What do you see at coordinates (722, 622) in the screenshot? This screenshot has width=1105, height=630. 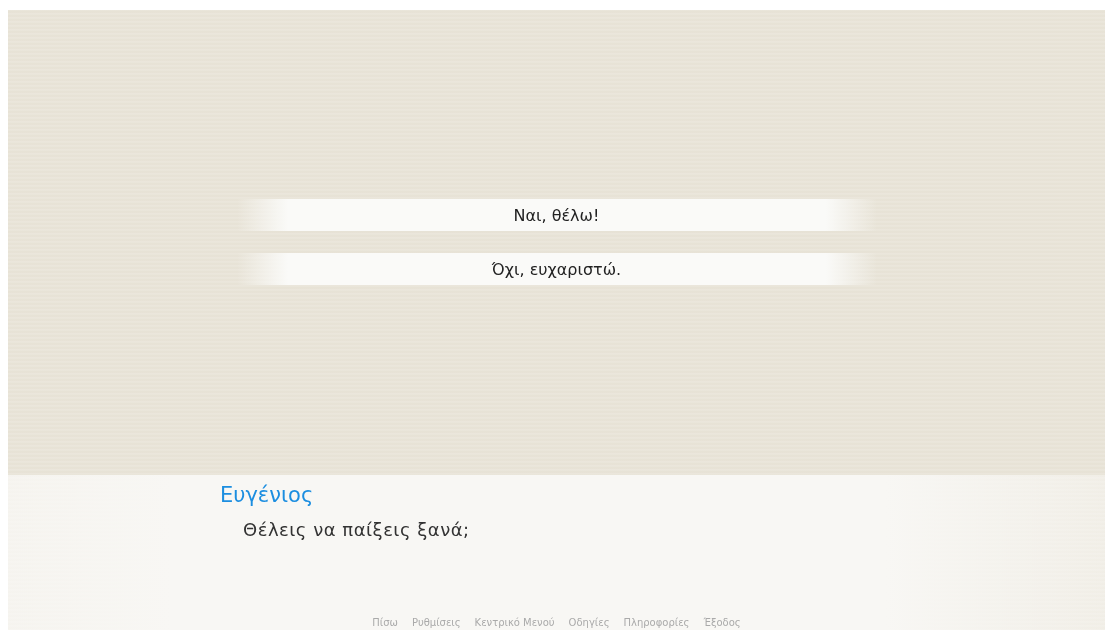 I see `quick-menu-item: Έξοδος` at bounding box center [722, 622].